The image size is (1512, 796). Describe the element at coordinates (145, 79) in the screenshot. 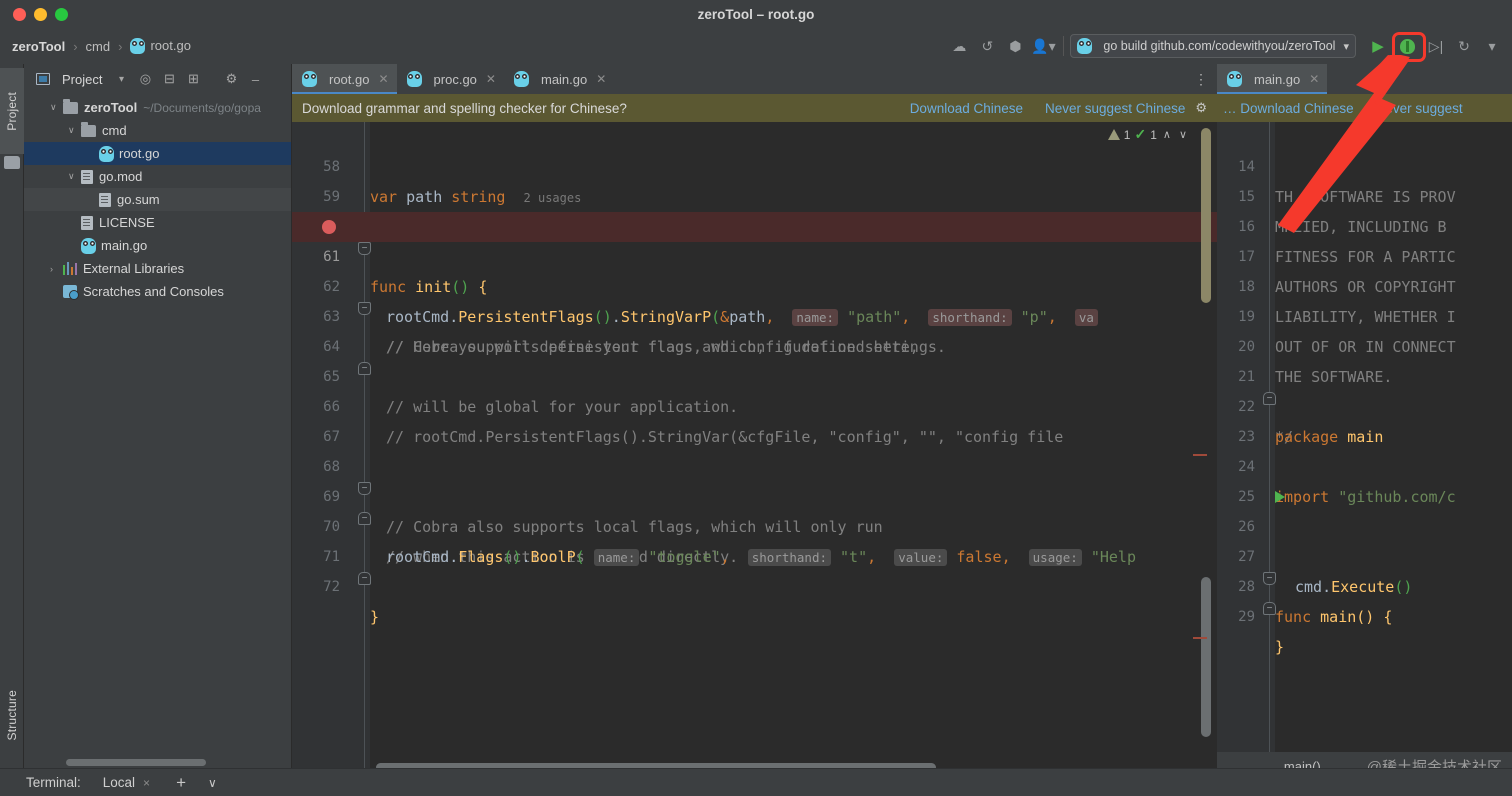

I see `locate-icon: ◎` at that location.